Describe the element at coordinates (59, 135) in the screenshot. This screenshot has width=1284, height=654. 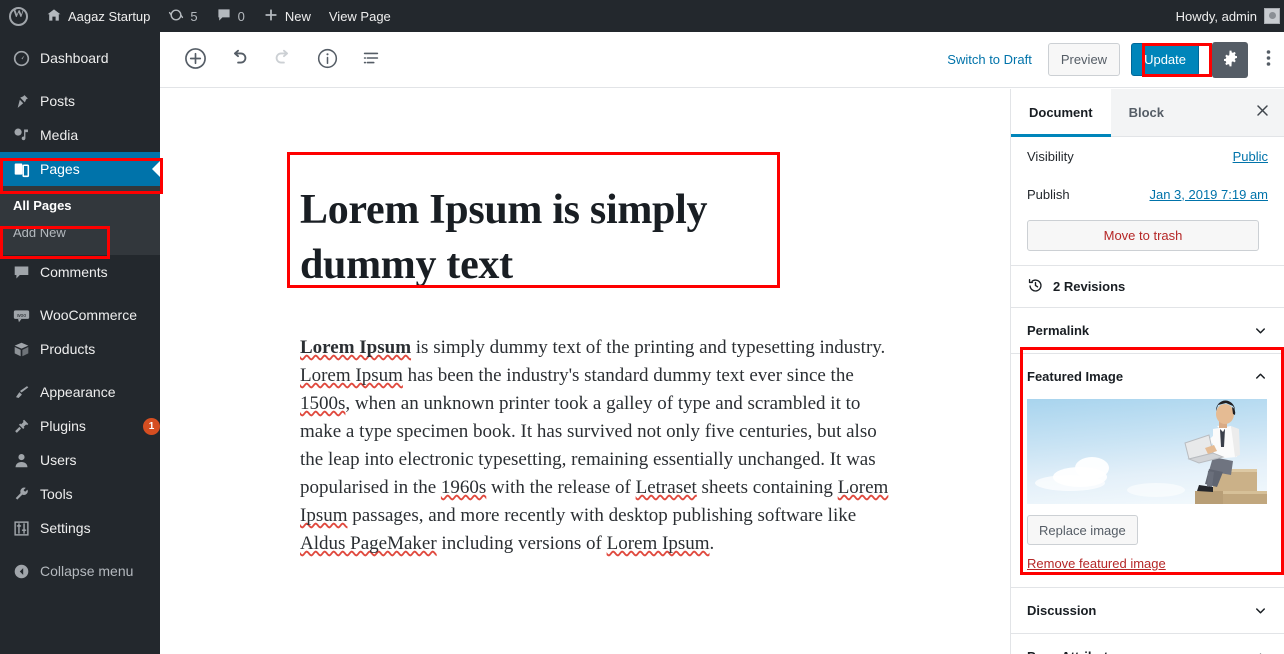
I see `sidebar-label: Media` at that location.